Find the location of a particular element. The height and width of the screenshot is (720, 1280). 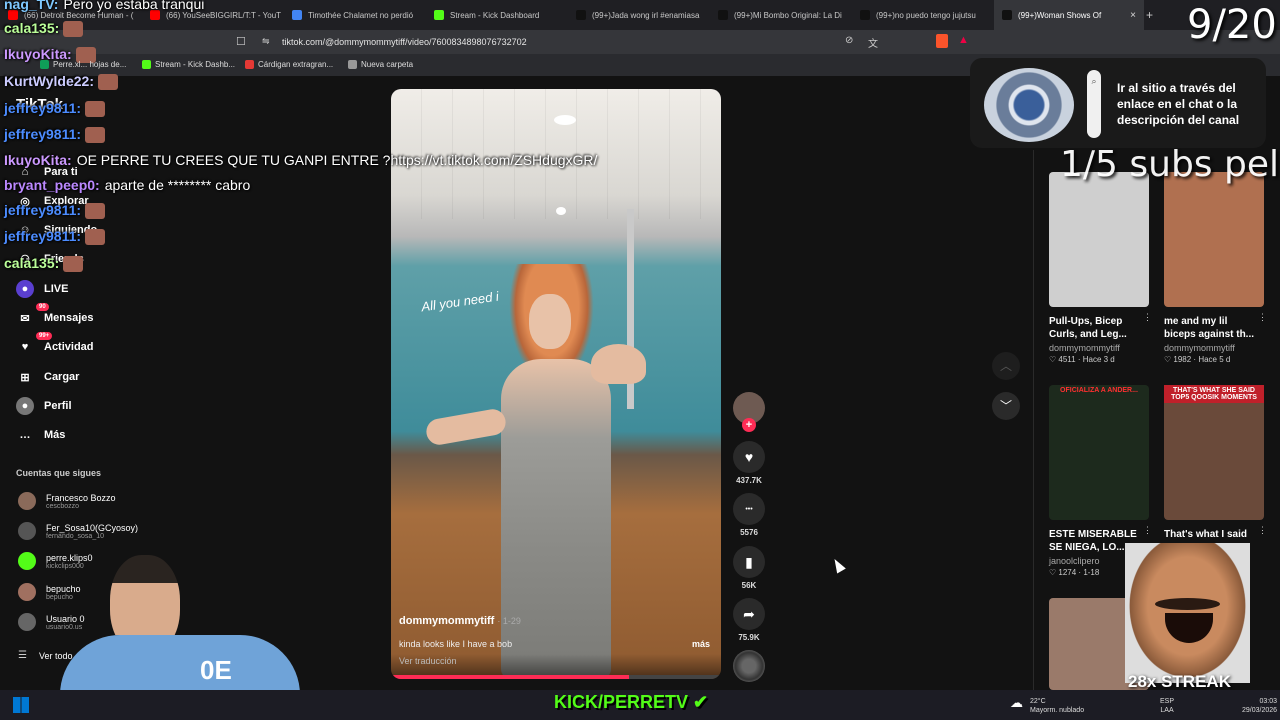

video-caption: kinda looks like I have a bob is located at coordinates (456, 644).